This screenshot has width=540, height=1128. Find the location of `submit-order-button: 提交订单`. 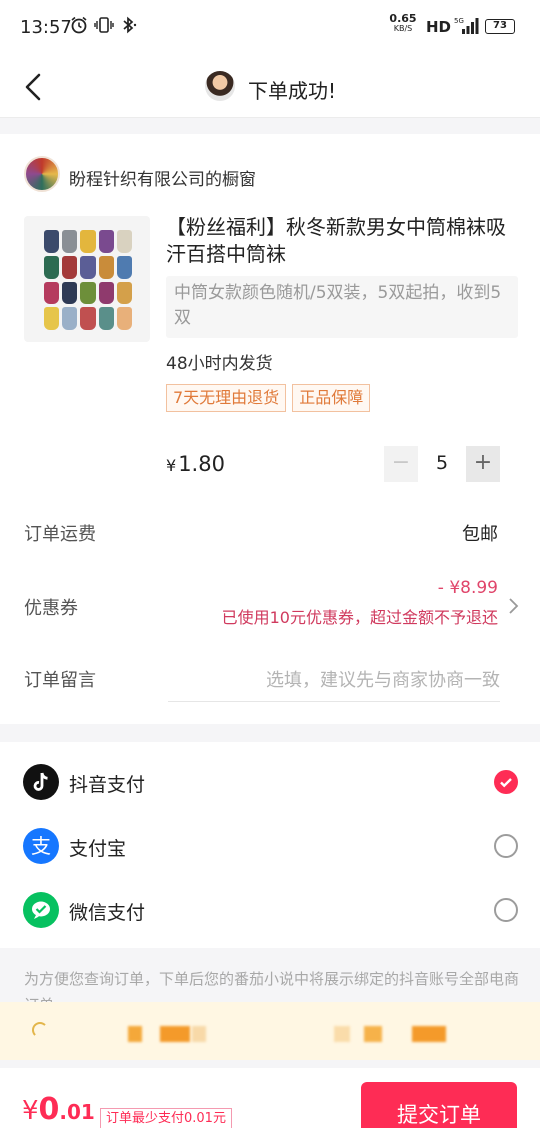

submit-order-button: 提交订单 is located at coordinates (439, 1105).